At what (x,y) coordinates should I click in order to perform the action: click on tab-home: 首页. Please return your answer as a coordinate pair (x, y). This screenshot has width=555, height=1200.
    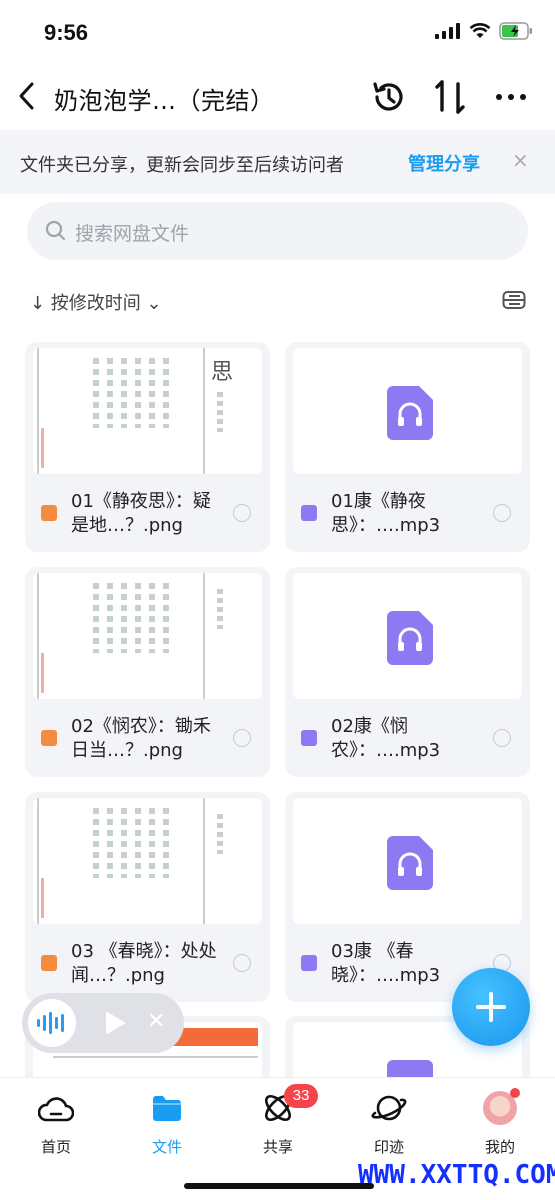
    Looking at the image, I should click on (56, 1123).